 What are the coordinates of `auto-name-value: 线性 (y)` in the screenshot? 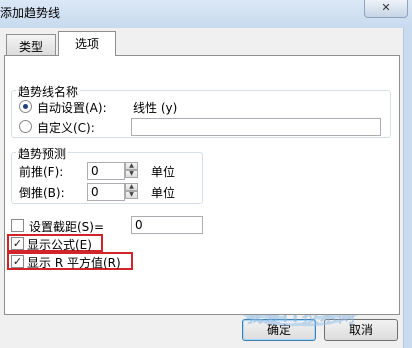 It's located at (155, 108).